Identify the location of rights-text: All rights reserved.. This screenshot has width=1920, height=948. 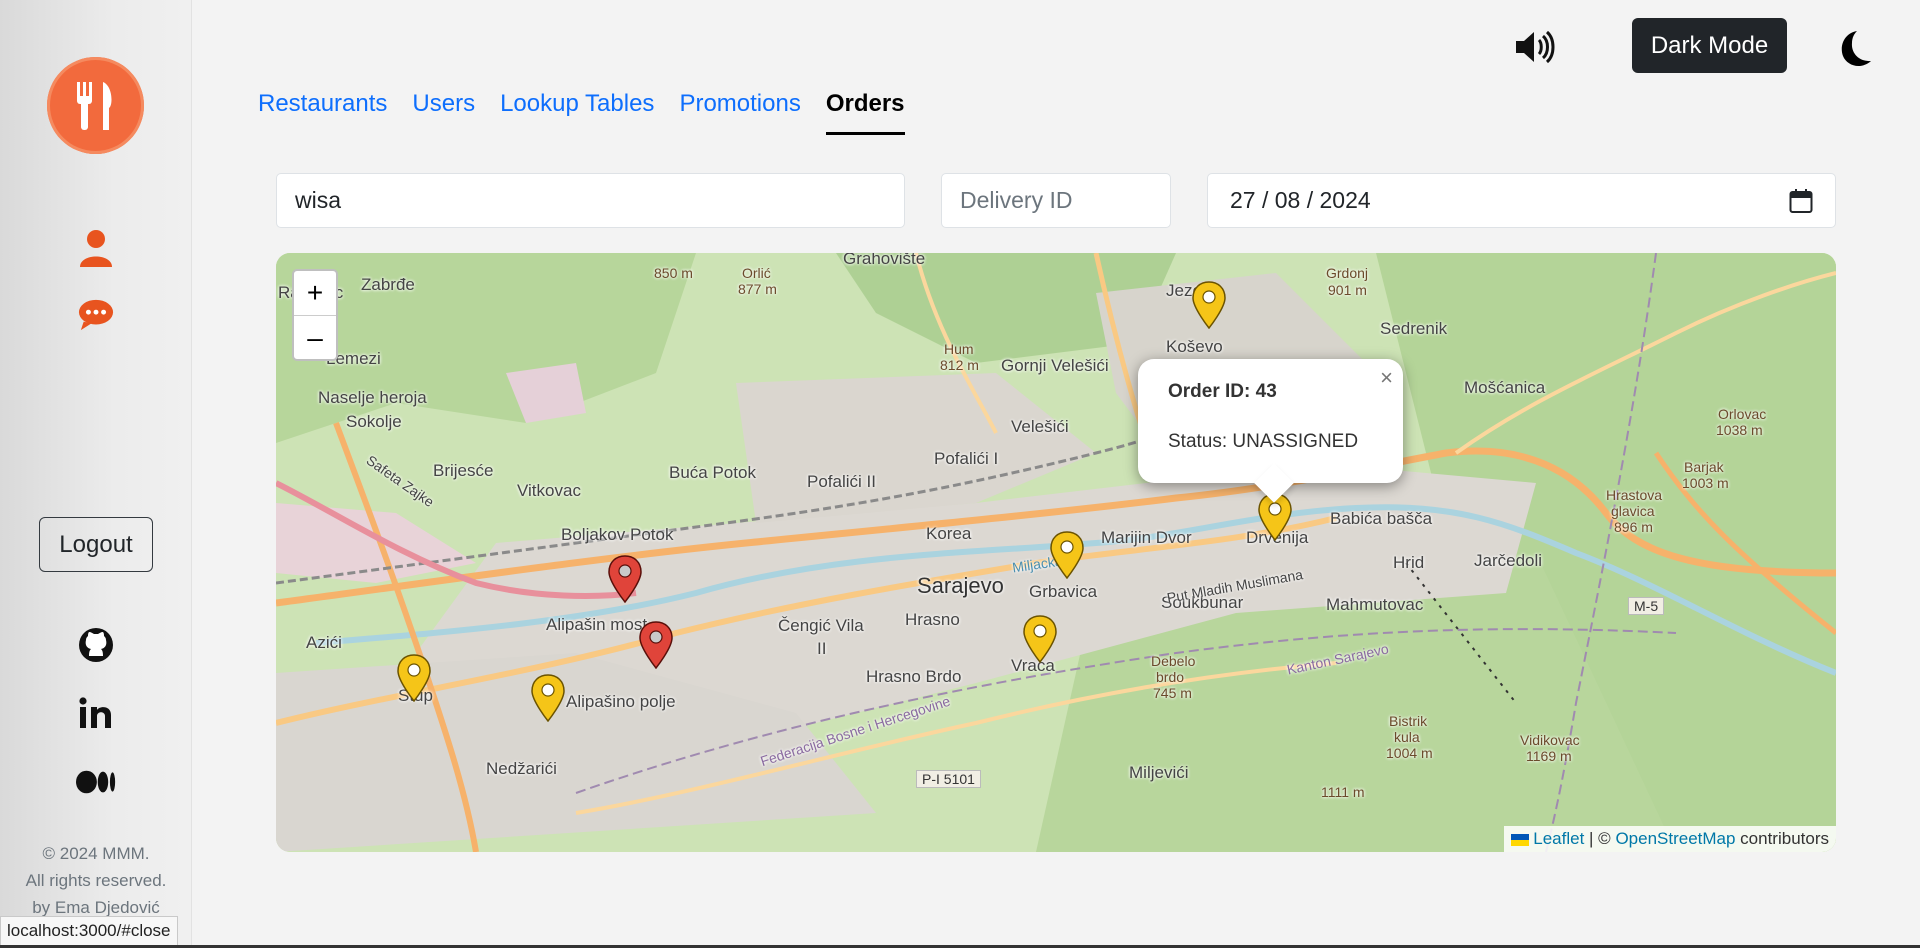
(96, 880).